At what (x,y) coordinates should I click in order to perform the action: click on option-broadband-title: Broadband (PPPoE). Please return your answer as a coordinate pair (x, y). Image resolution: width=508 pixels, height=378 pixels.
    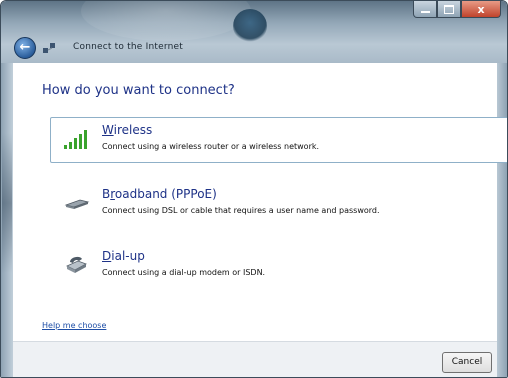
    Looking at the image, I should click on (159, 194).